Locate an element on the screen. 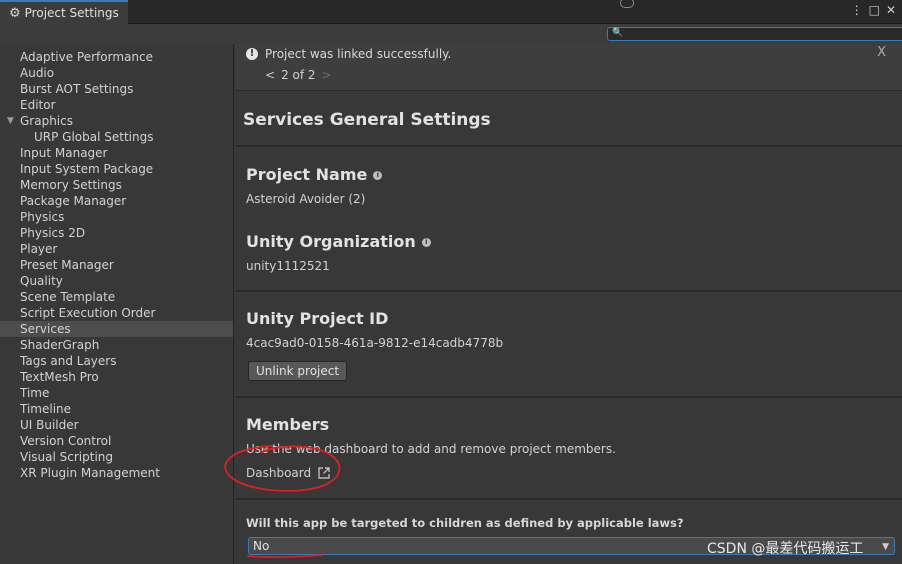  sidebar-item-input-manager: Input Manager is located at coordinates (116, 153).